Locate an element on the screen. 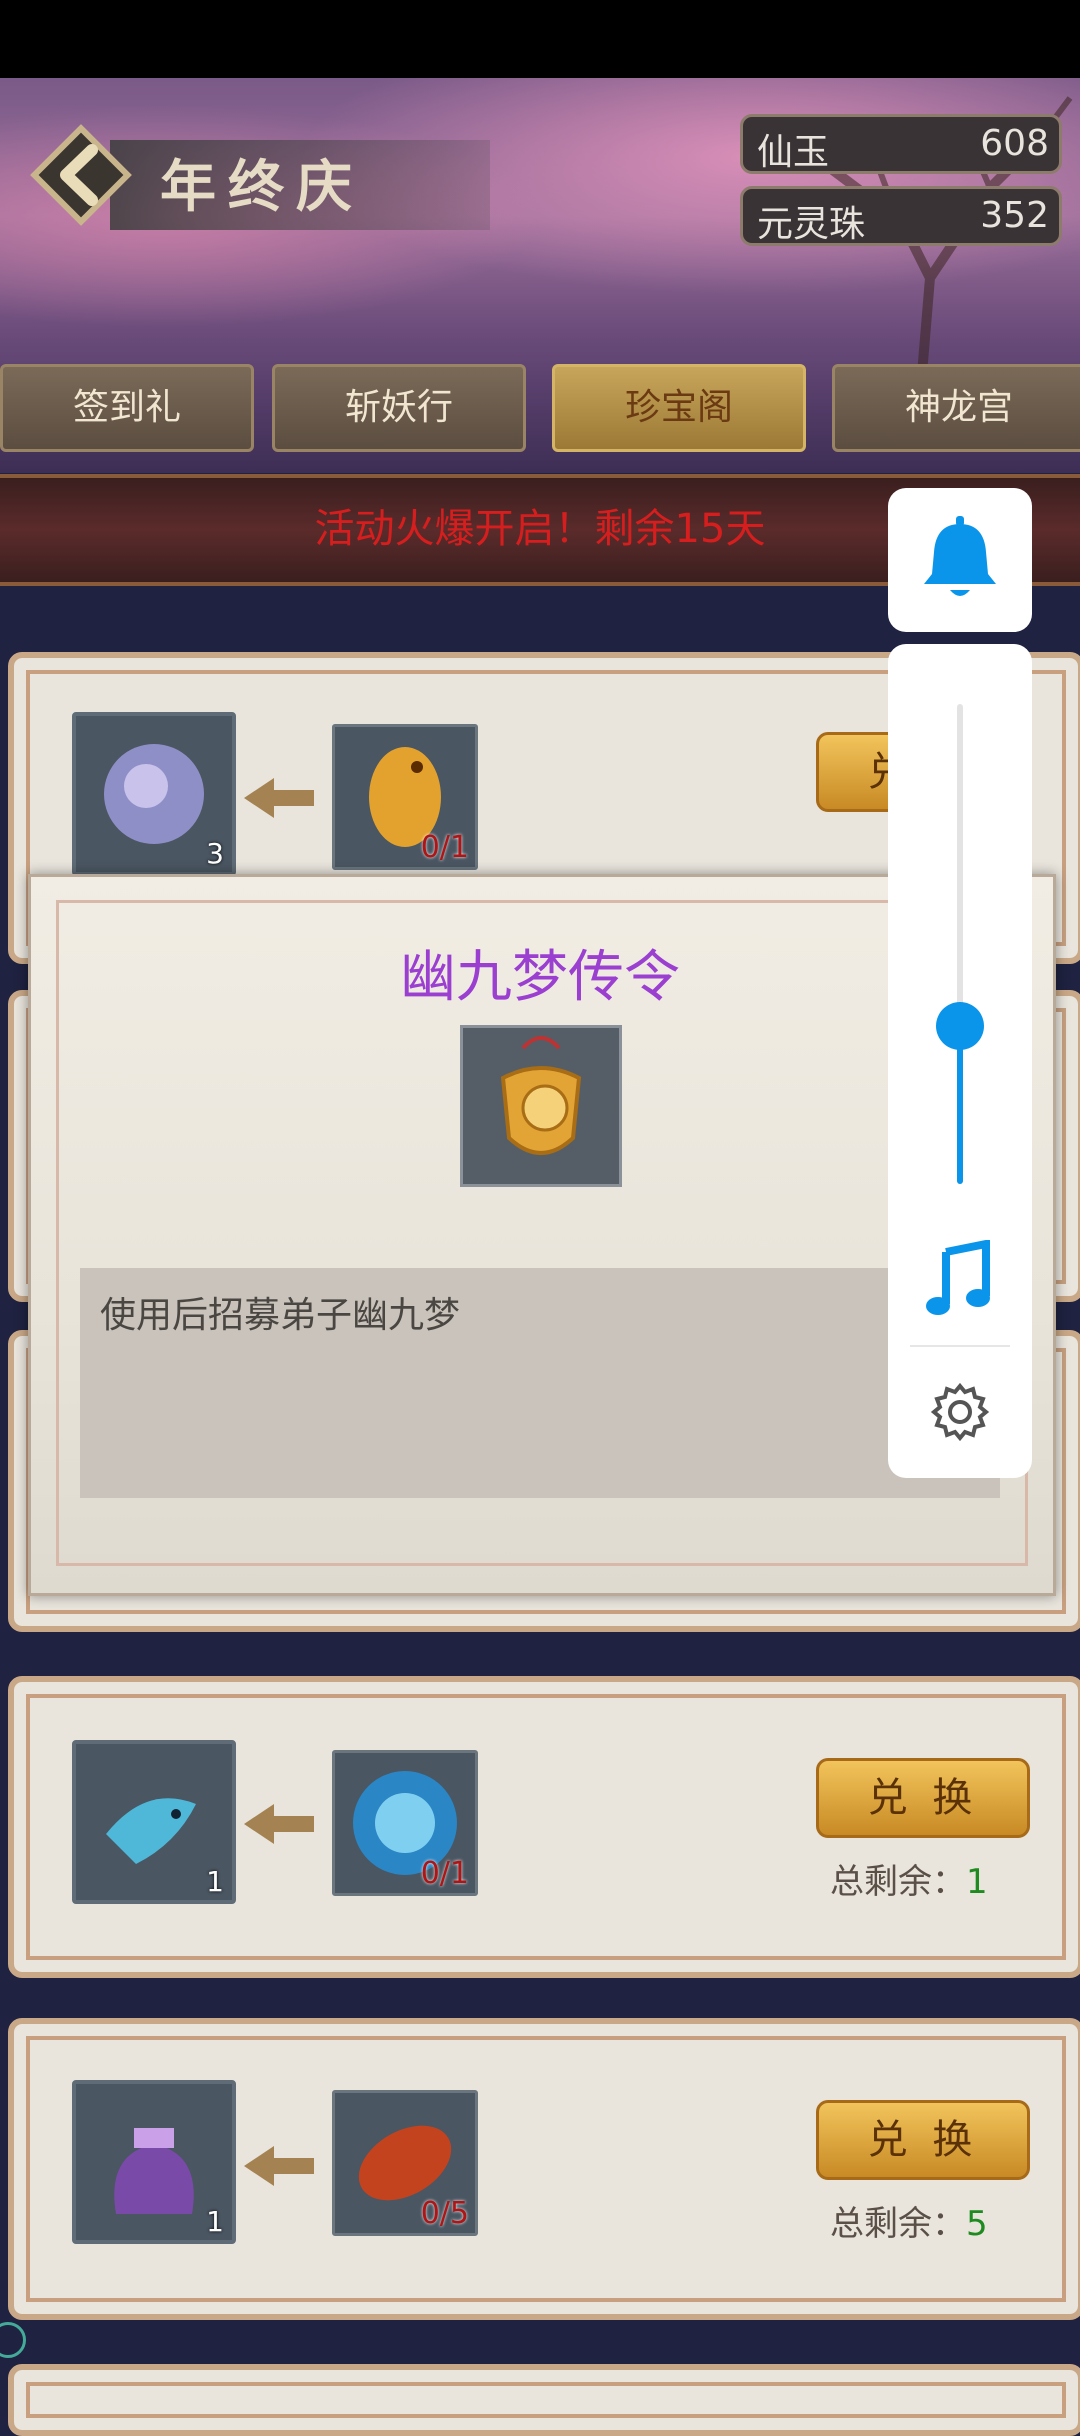 The image size is (1080, 2436). status-bar is located at coordinates (540, 39).